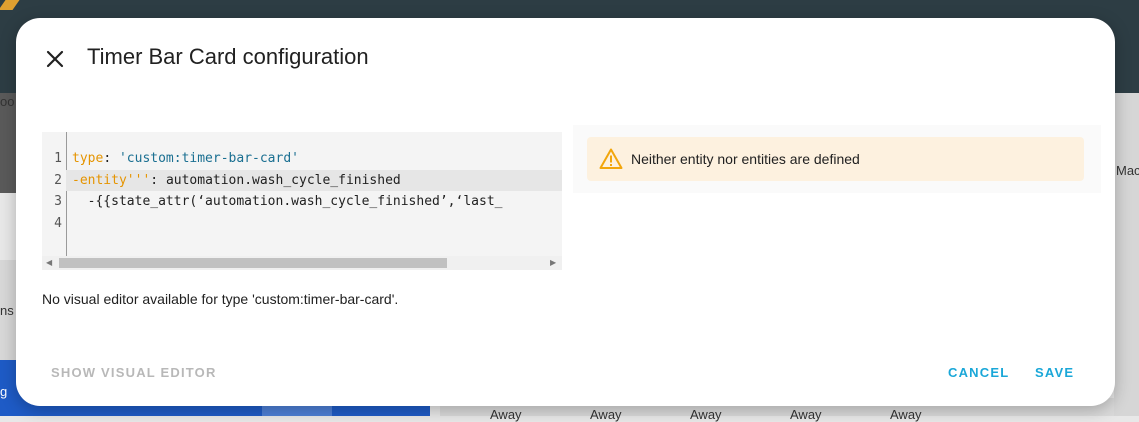  What do you see at coordinates (978, 372) in the screenshot?
I see `cancel-button: CANCEL` at bounding box center [978, 372].